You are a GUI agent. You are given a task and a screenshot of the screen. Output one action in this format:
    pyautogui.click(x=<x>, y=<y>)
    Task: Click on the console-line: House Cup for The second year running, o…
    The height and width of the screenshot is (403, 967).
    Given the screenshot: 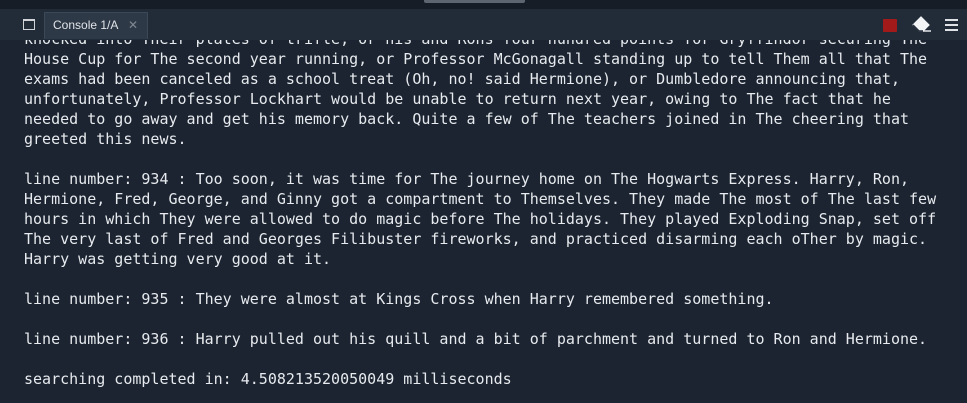 What is the action you would take?
    pyautogui.click(x=476, y=59)
    